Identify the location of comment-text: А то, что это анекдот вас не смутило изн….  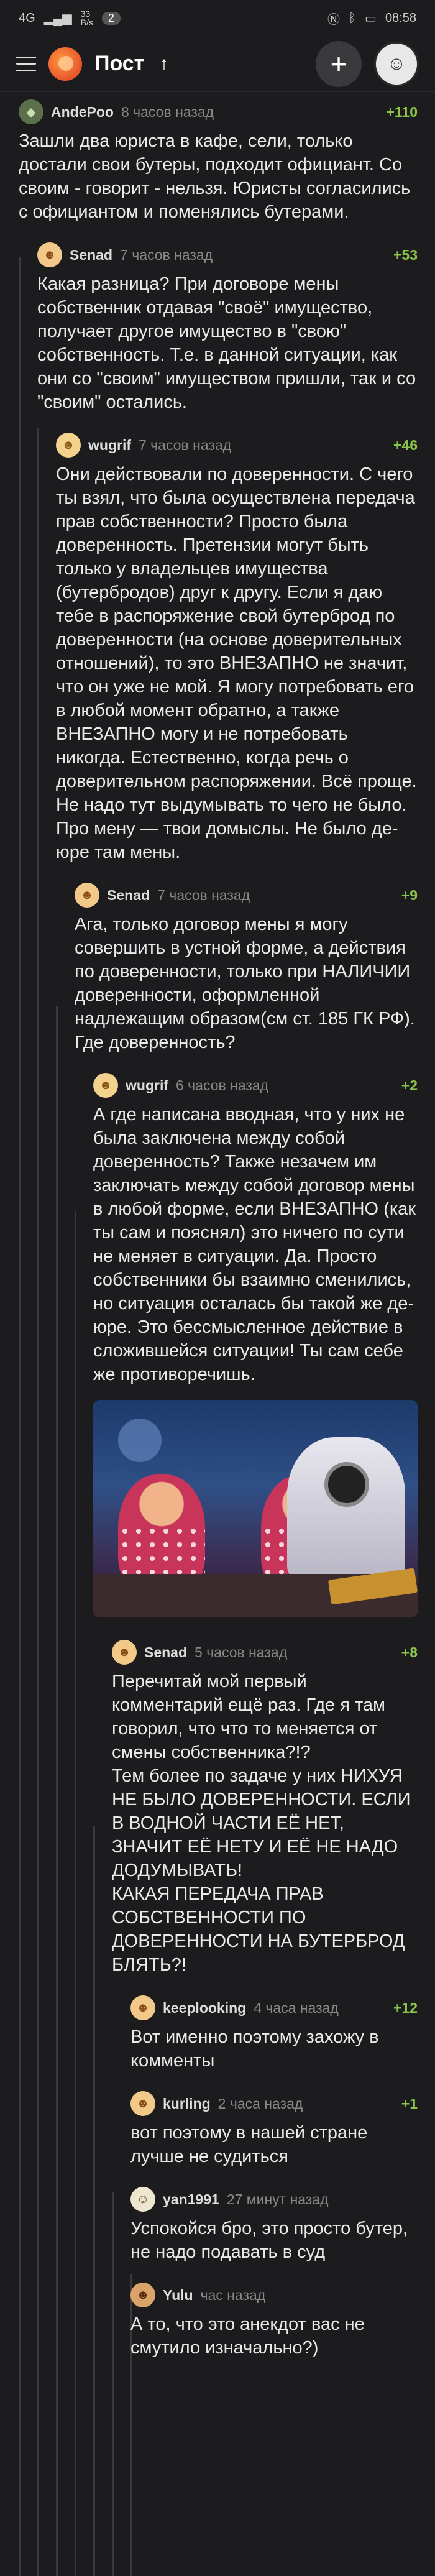
(247, 2336).